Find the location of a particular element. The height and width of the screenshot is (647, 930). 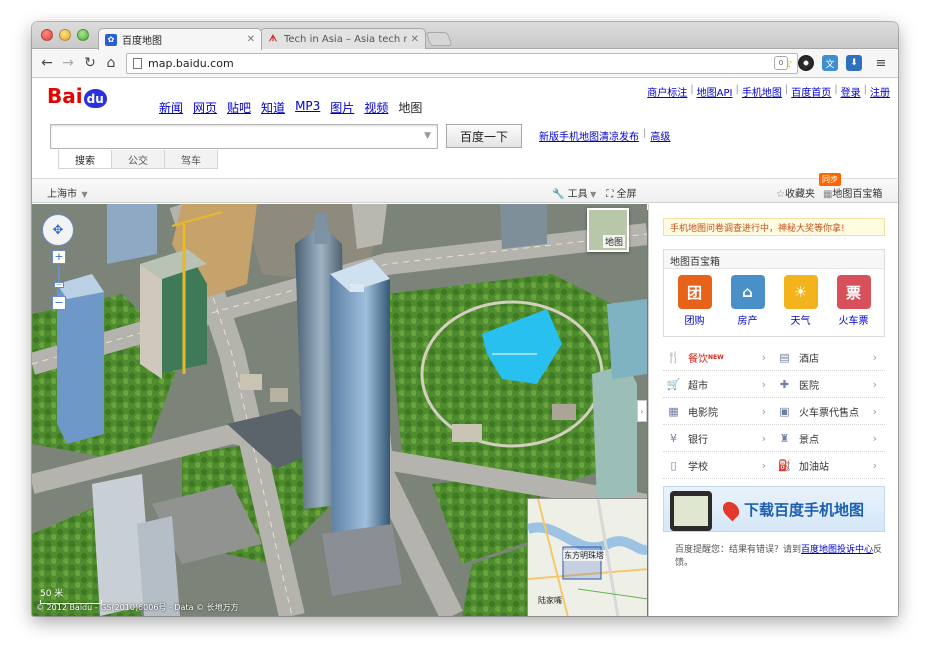

app-groupbuy: 团 团购 is located at coordinates (695, 301).